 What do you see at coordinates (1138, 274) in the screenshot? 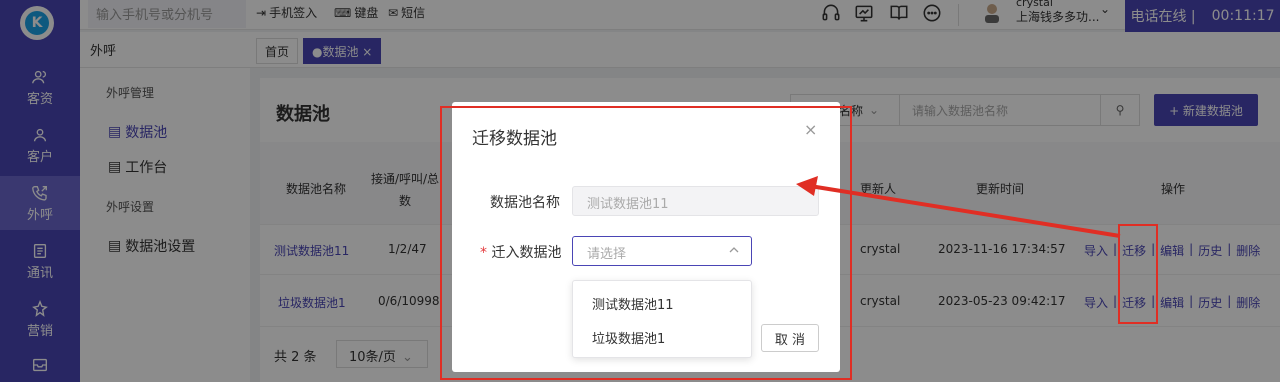
I see `annotation-box-migrate` at bounding box center [1138, 274].